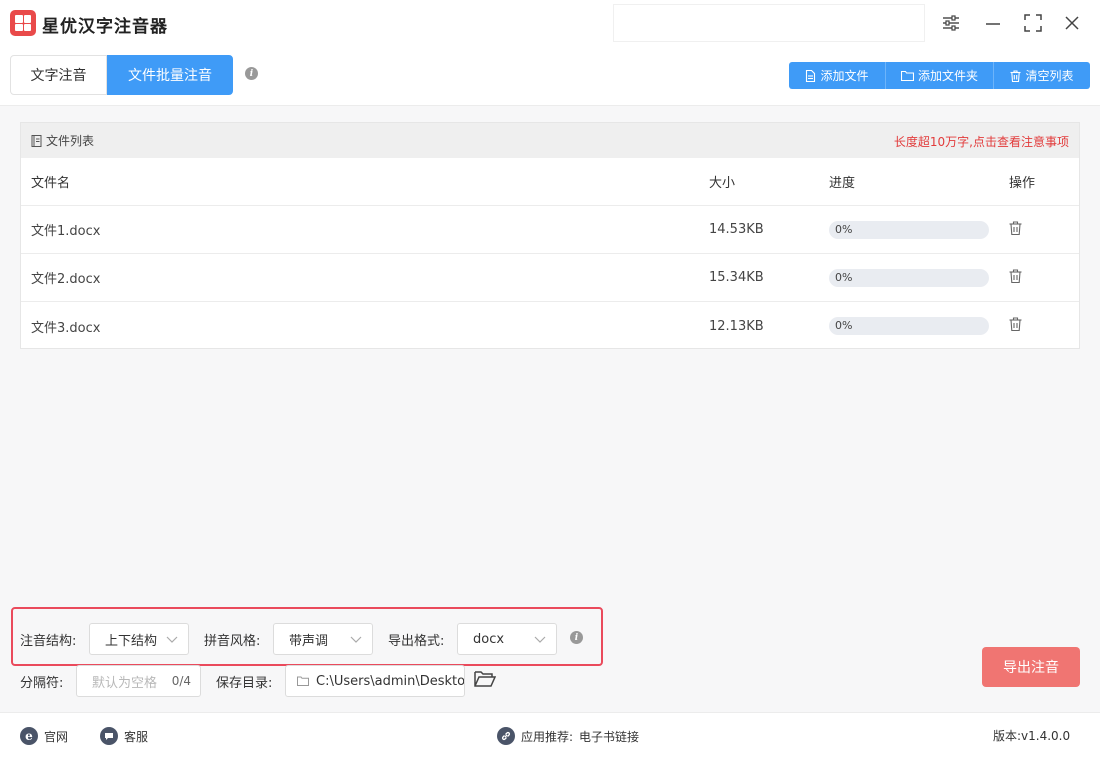 The image size is (1100, 760). Describe the element at coordinates (506, 736) in the screenshot. I see `link-icon` at that location.